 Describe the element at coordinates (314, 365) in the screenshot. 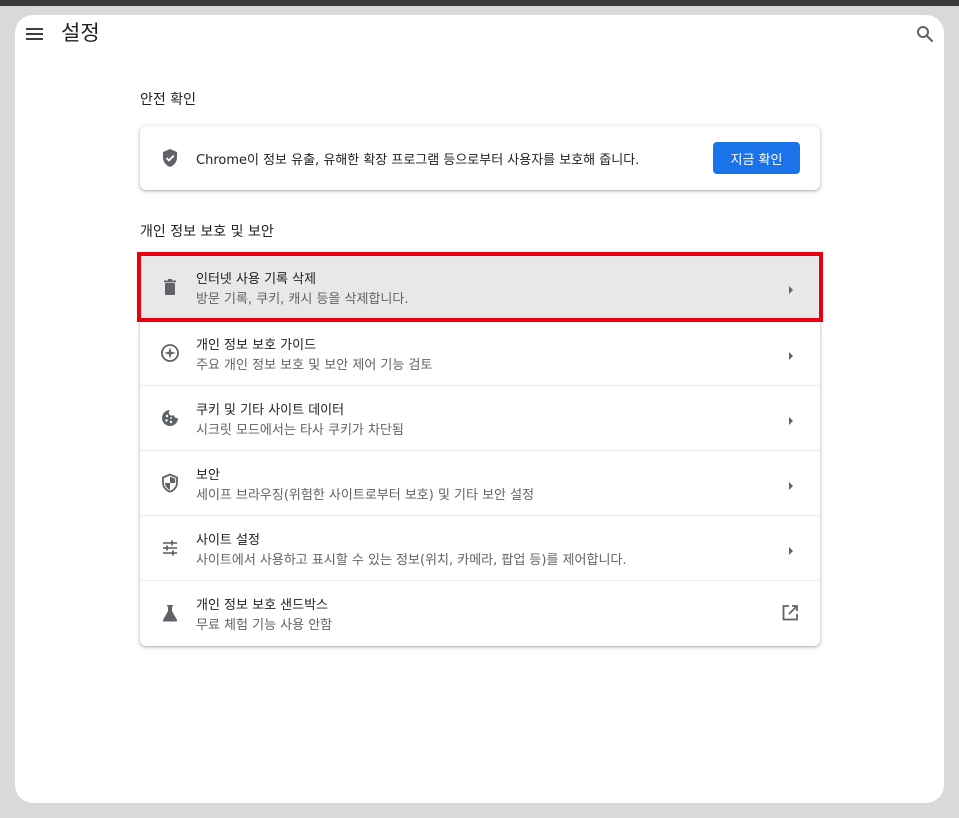

I see `row-subtitle: 주요 개인 정보 보호 및 보안 제어 기능 검토` at that location.